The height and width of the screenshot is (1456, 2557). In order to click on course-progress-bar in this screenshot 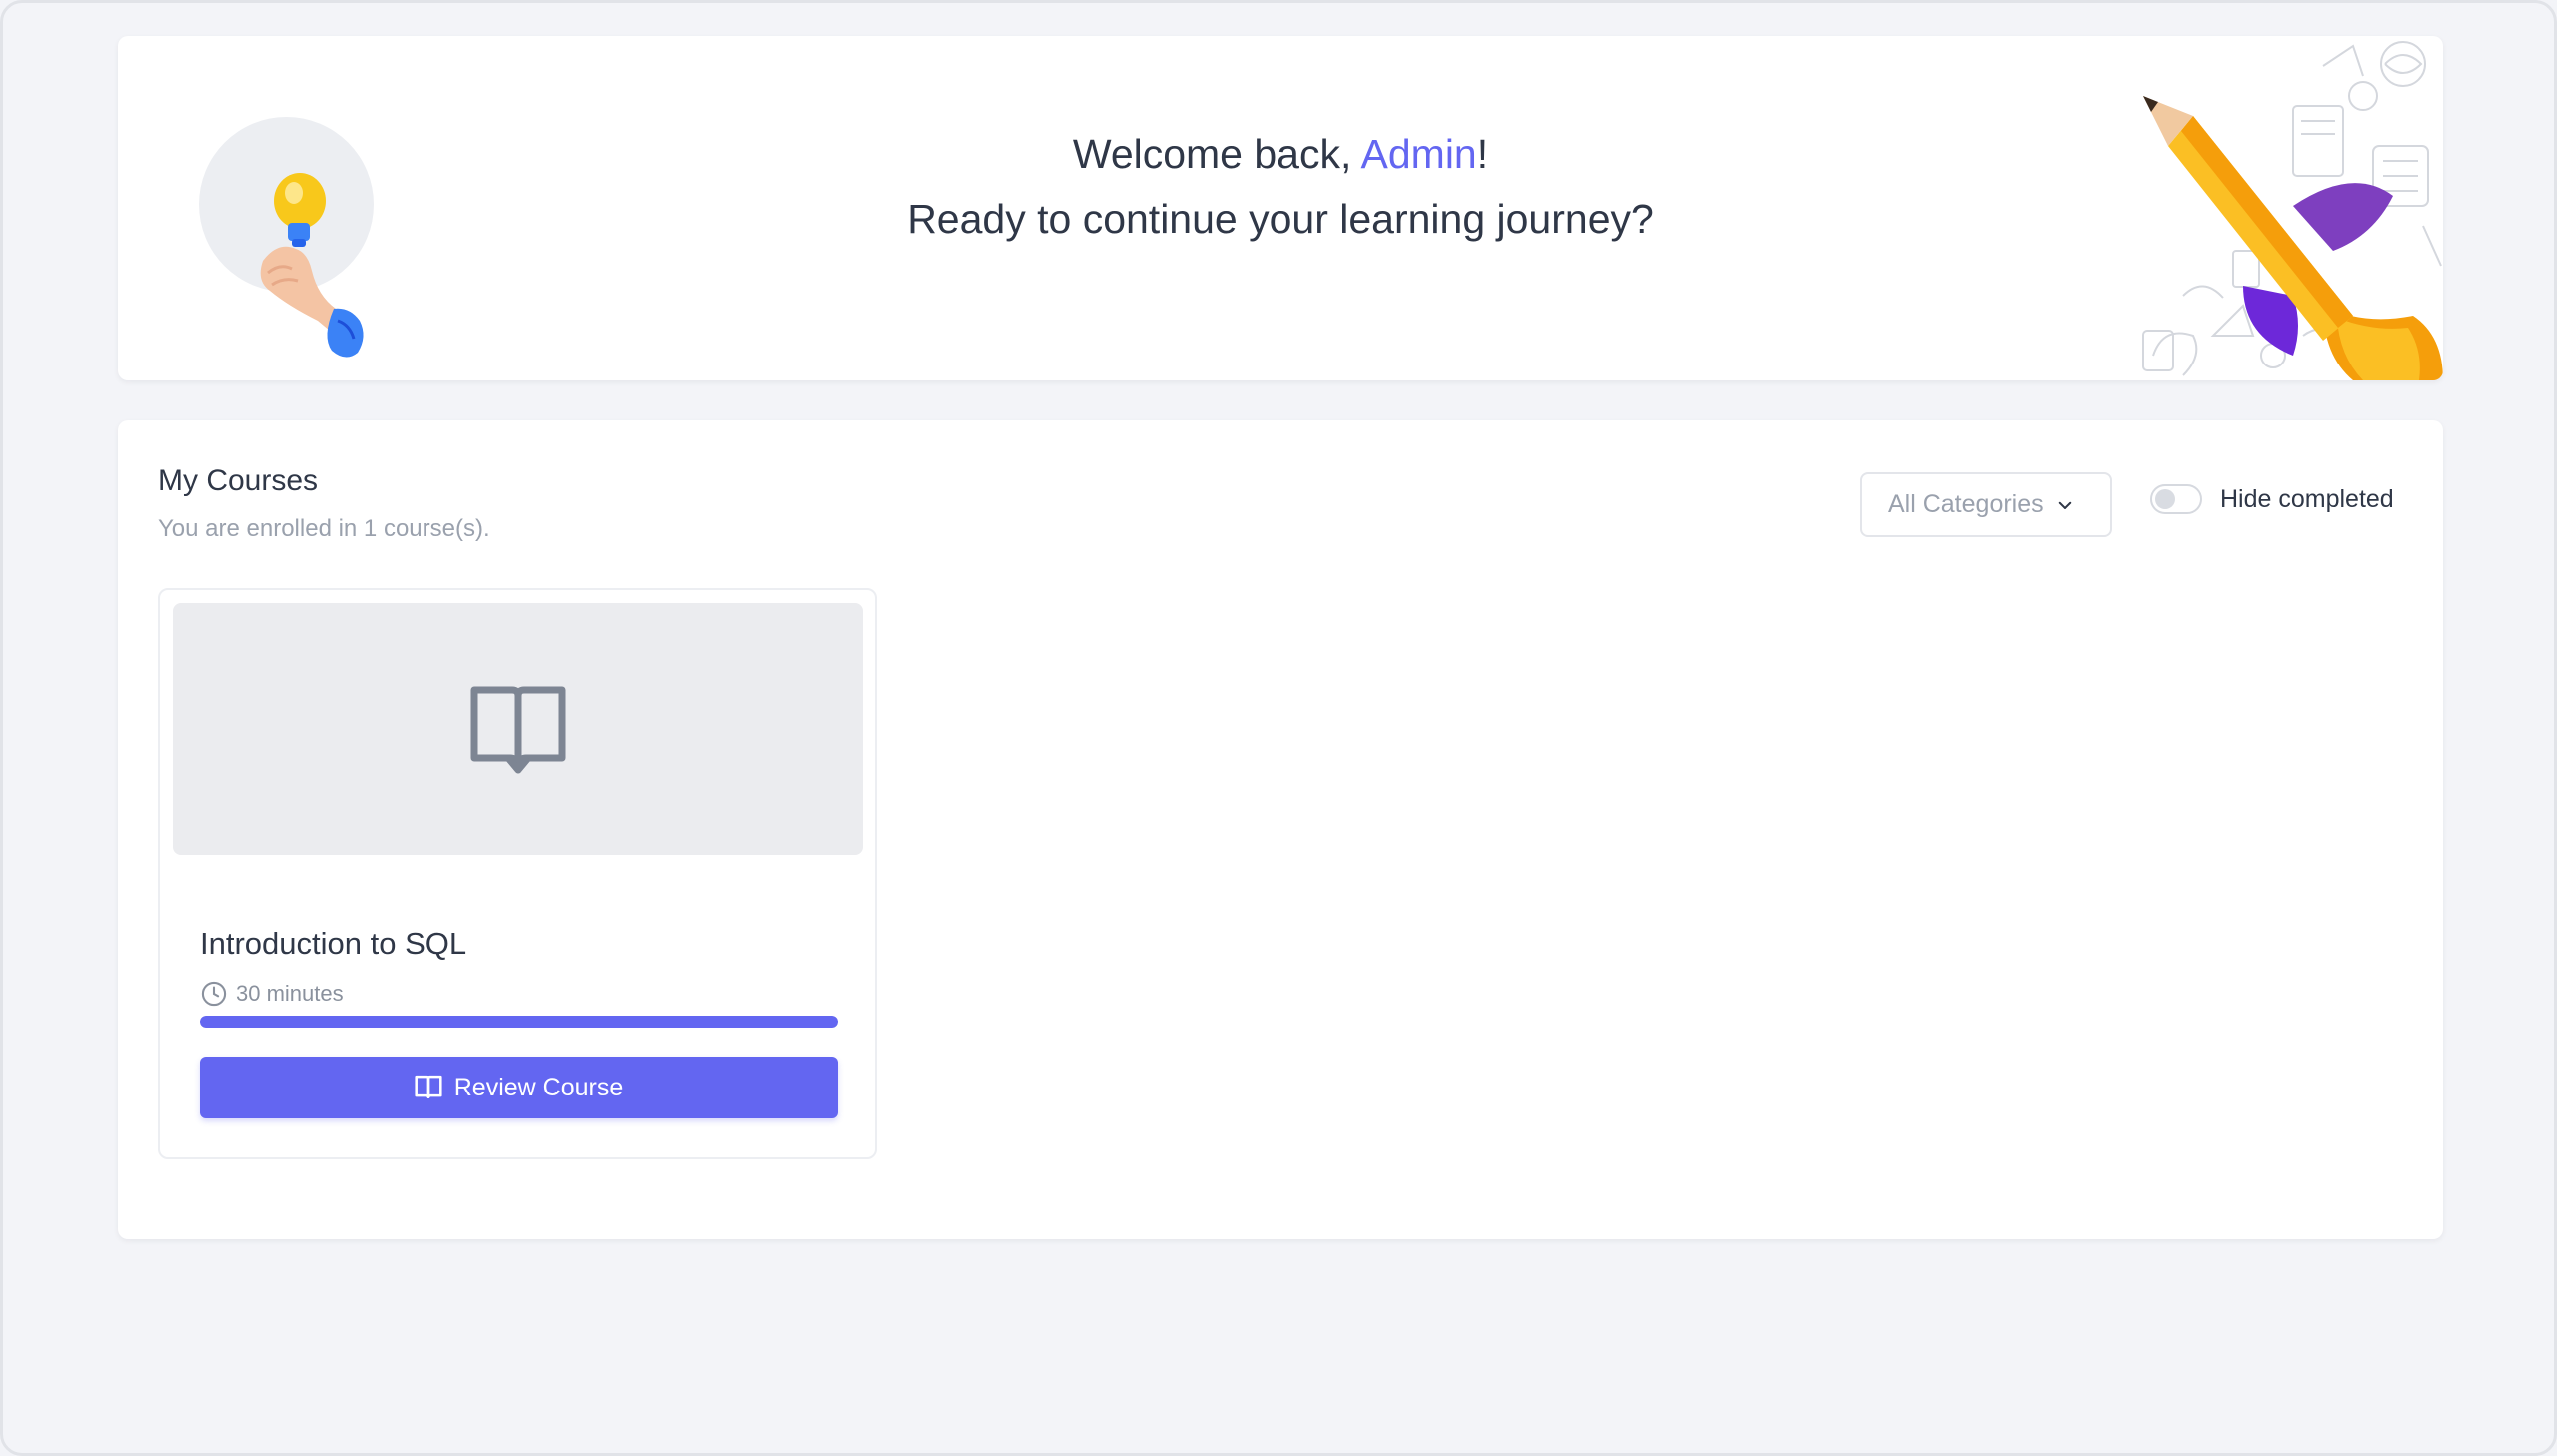, I will do `click(519, 1022)`.